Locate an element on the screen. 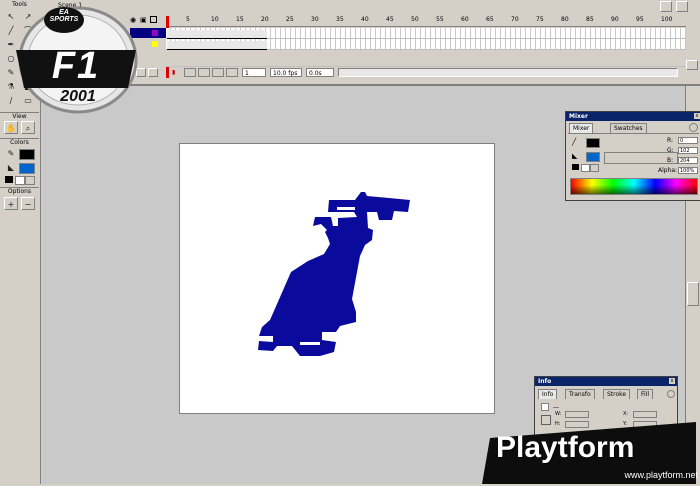 This screenshot has height=486, width=700. tab-swatches: Swatches is located at coordinates (628, 128).